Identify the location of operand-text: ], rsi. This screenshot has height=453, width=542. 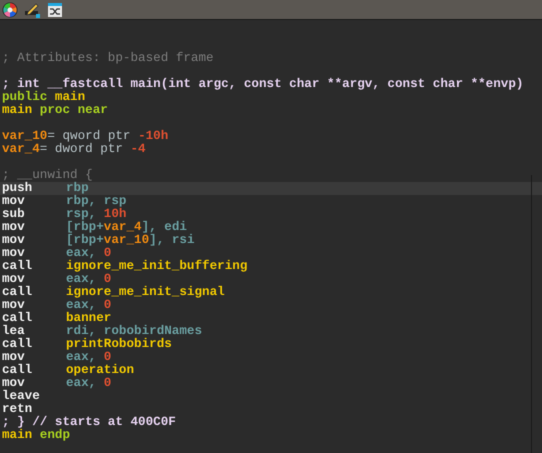
(172, 240).